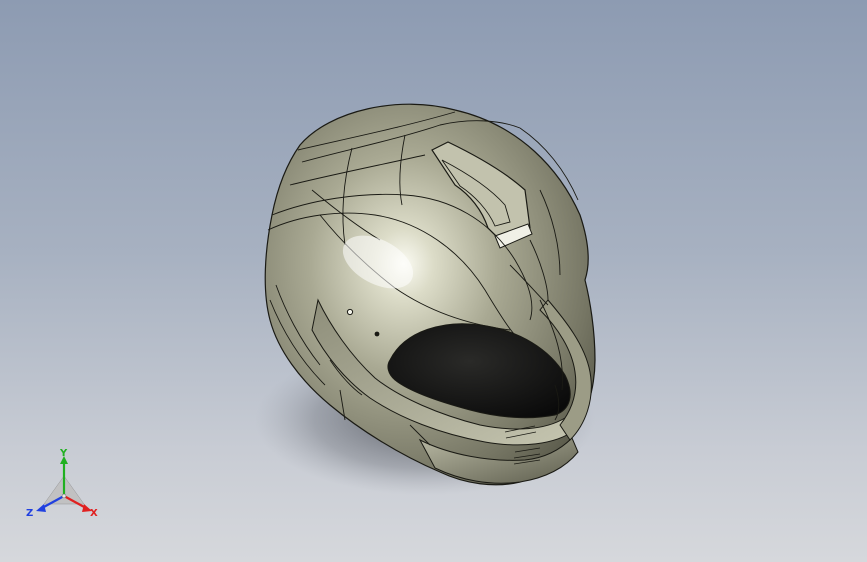 The width and height of the screenshot is (867, 562). What do you see at coordinates (41, 508) in the screenshot?
I see `z-axis-arrow-icon` at bounding box center [41, 508].